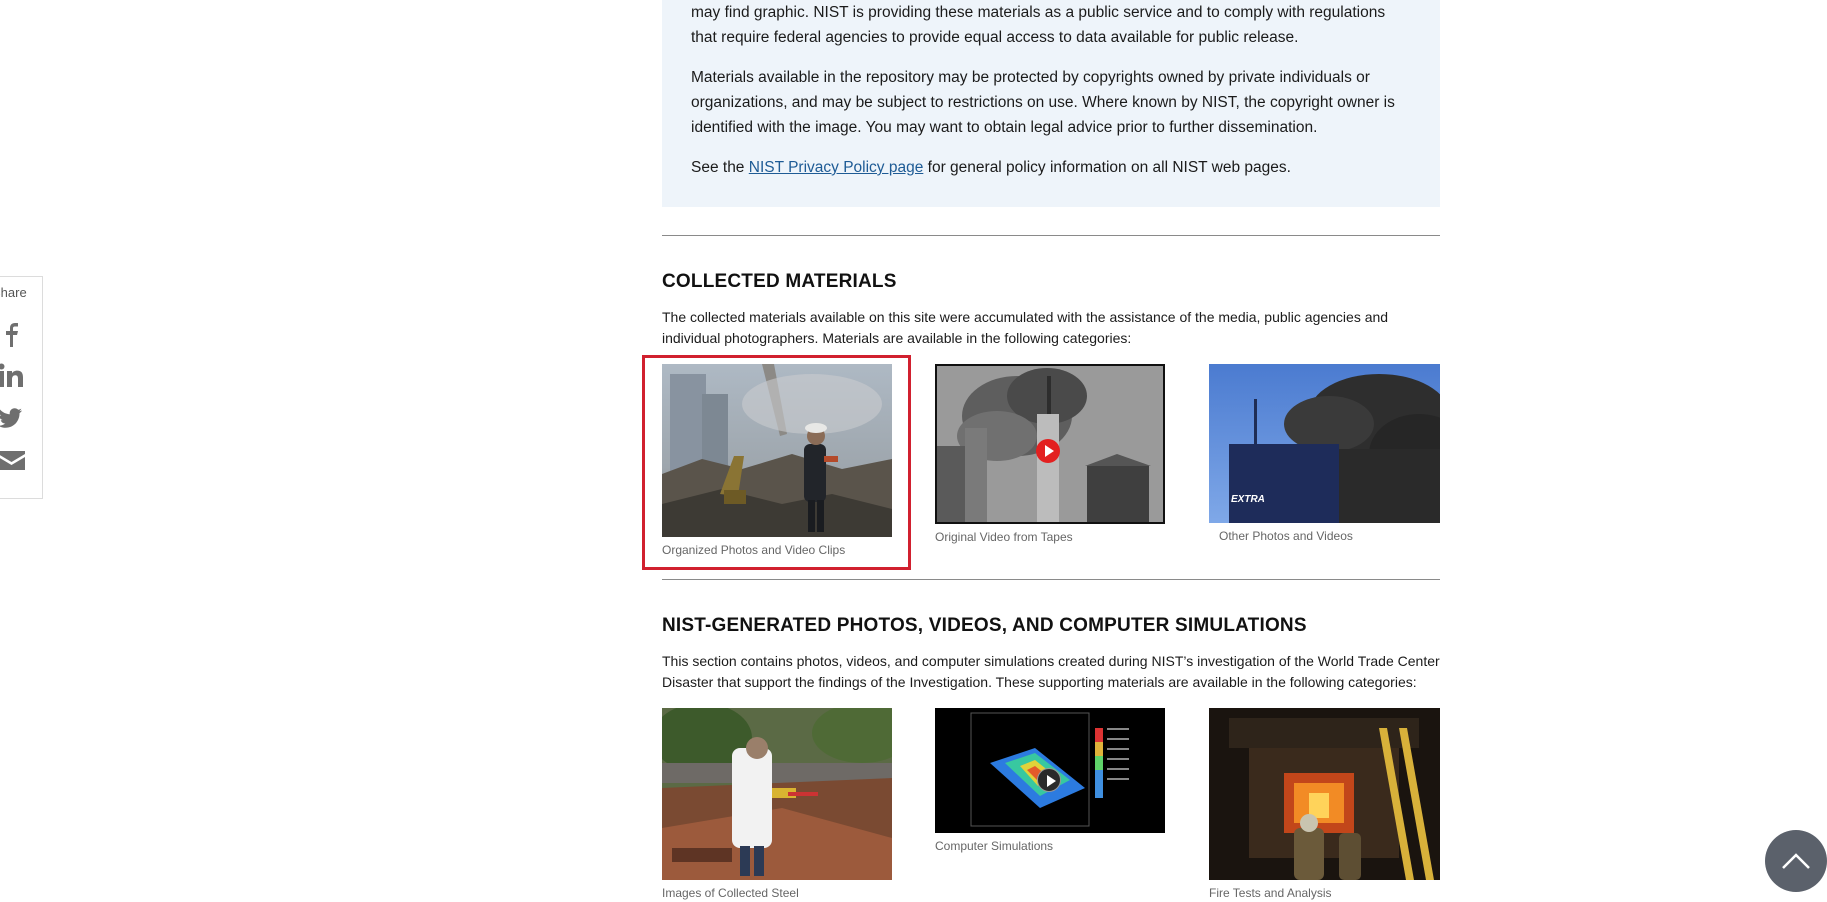 The width and height of the screenshot is (1827, 902). I want to click on computer-simulations-thumbnail, so click(1050, 770).